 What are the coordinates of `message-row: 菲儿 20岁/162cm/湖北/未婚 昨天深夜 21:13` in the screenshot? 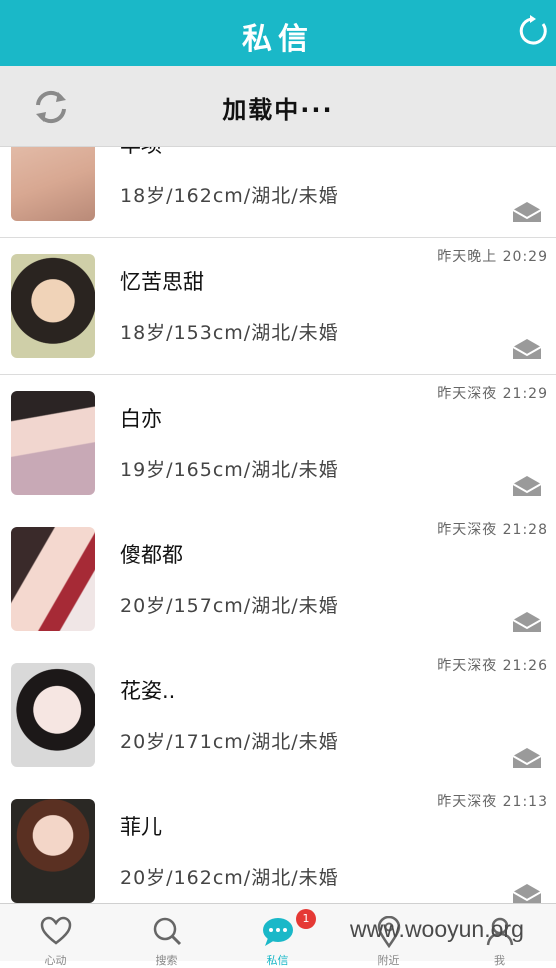 It's located at (278, 843).